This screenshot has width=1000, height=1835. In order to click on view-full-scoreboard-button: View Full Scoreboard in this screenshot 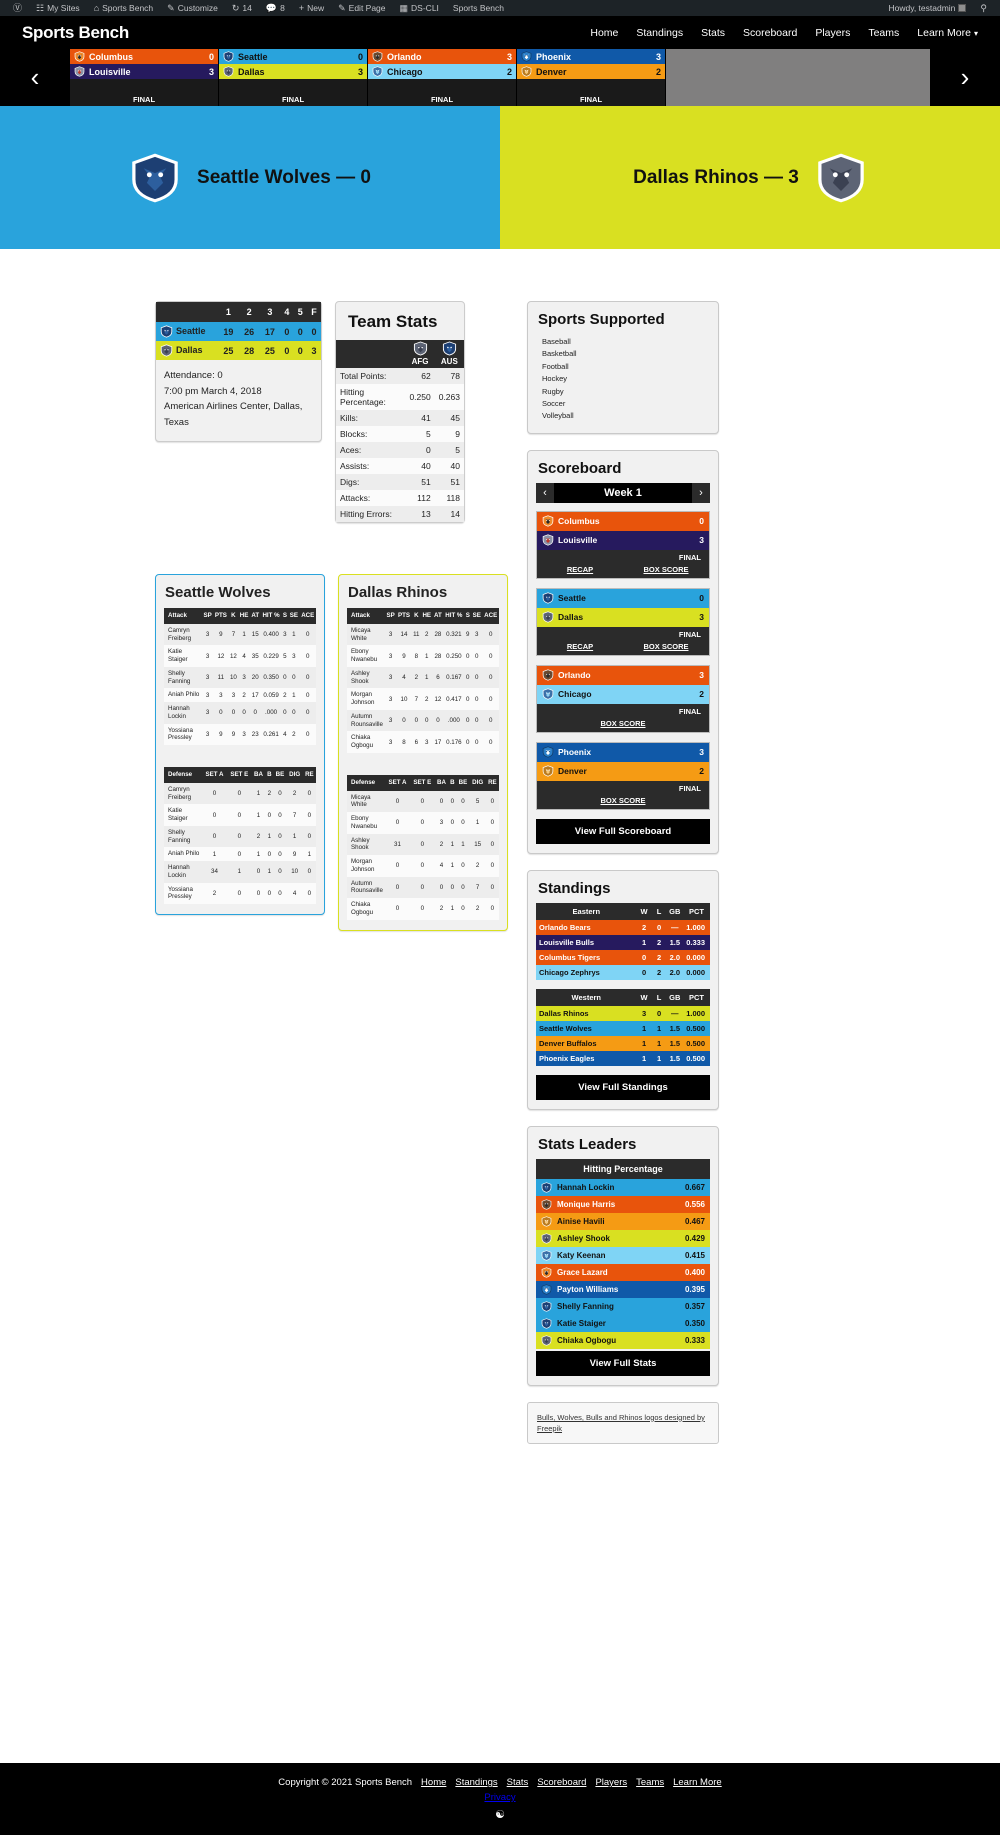, I will do `click(623, 831)`.